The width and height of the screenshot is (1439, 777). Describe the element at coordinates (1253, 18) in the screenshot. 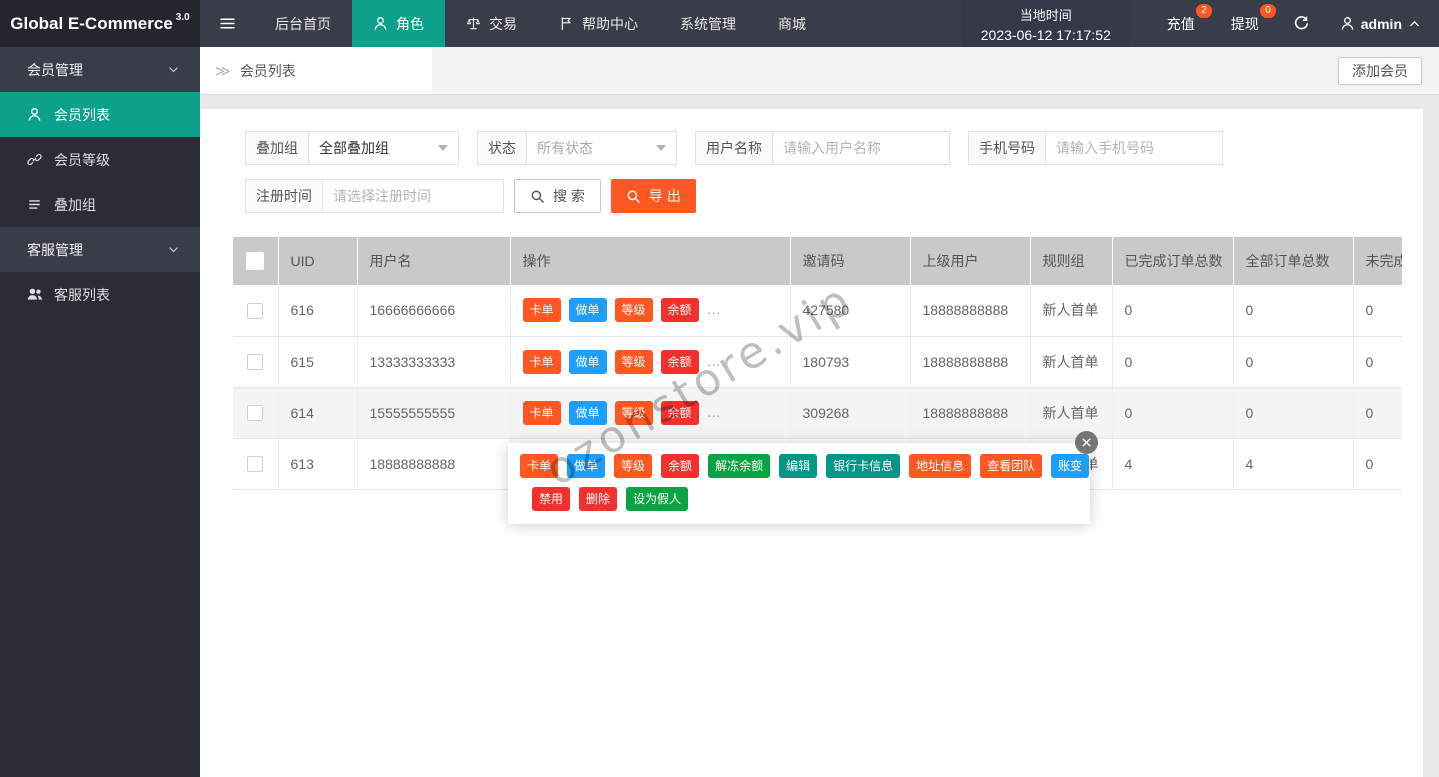

I see `withdraw-button: 提现 0` at that location.